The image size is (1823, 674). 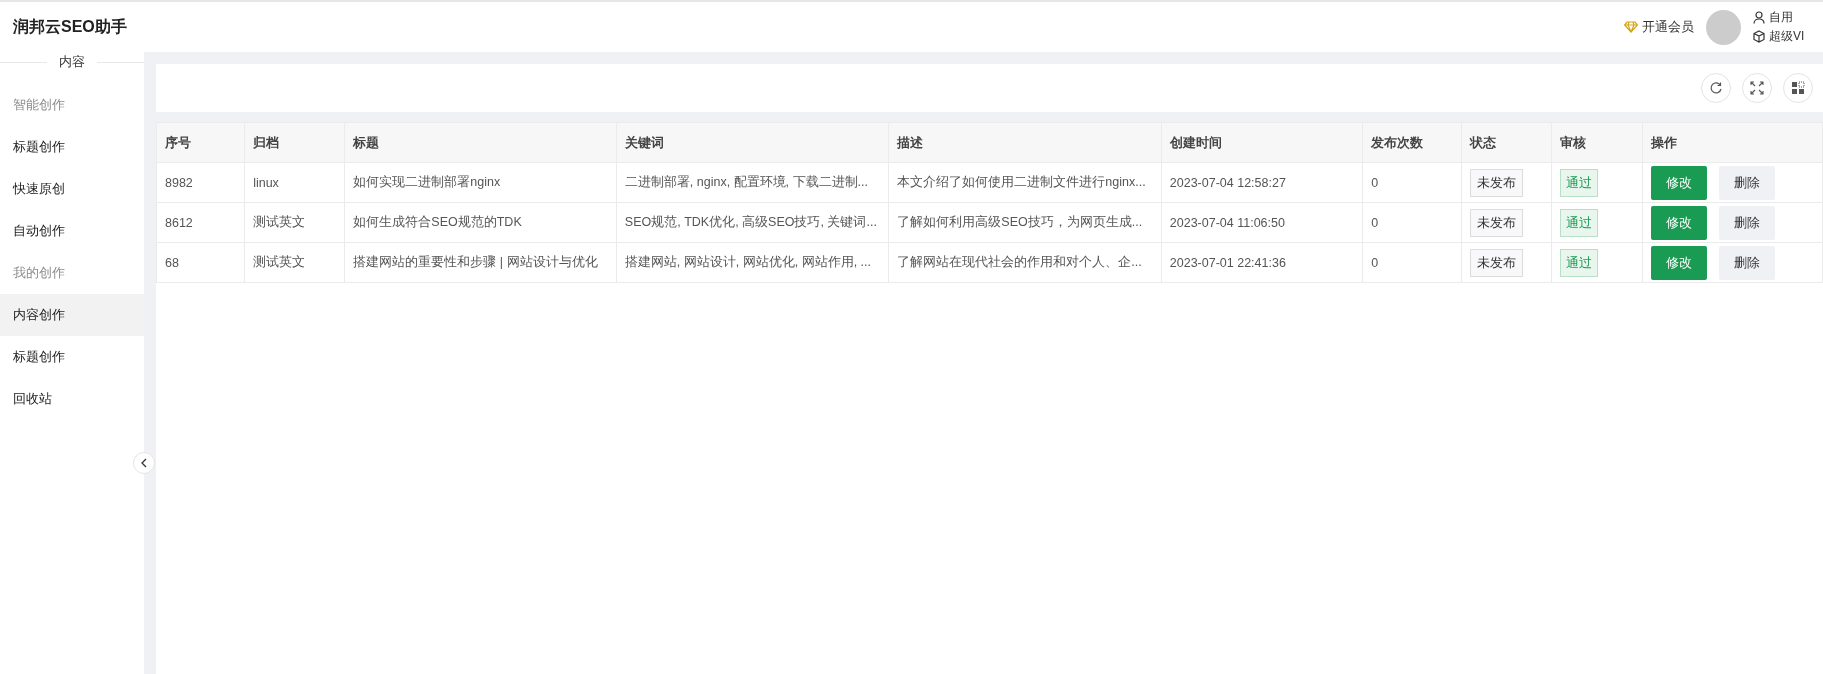 What do you see at coordinates (200, 182) in the screenshot?
I see `table-cell: 8982` at bounding box center [200, 182].